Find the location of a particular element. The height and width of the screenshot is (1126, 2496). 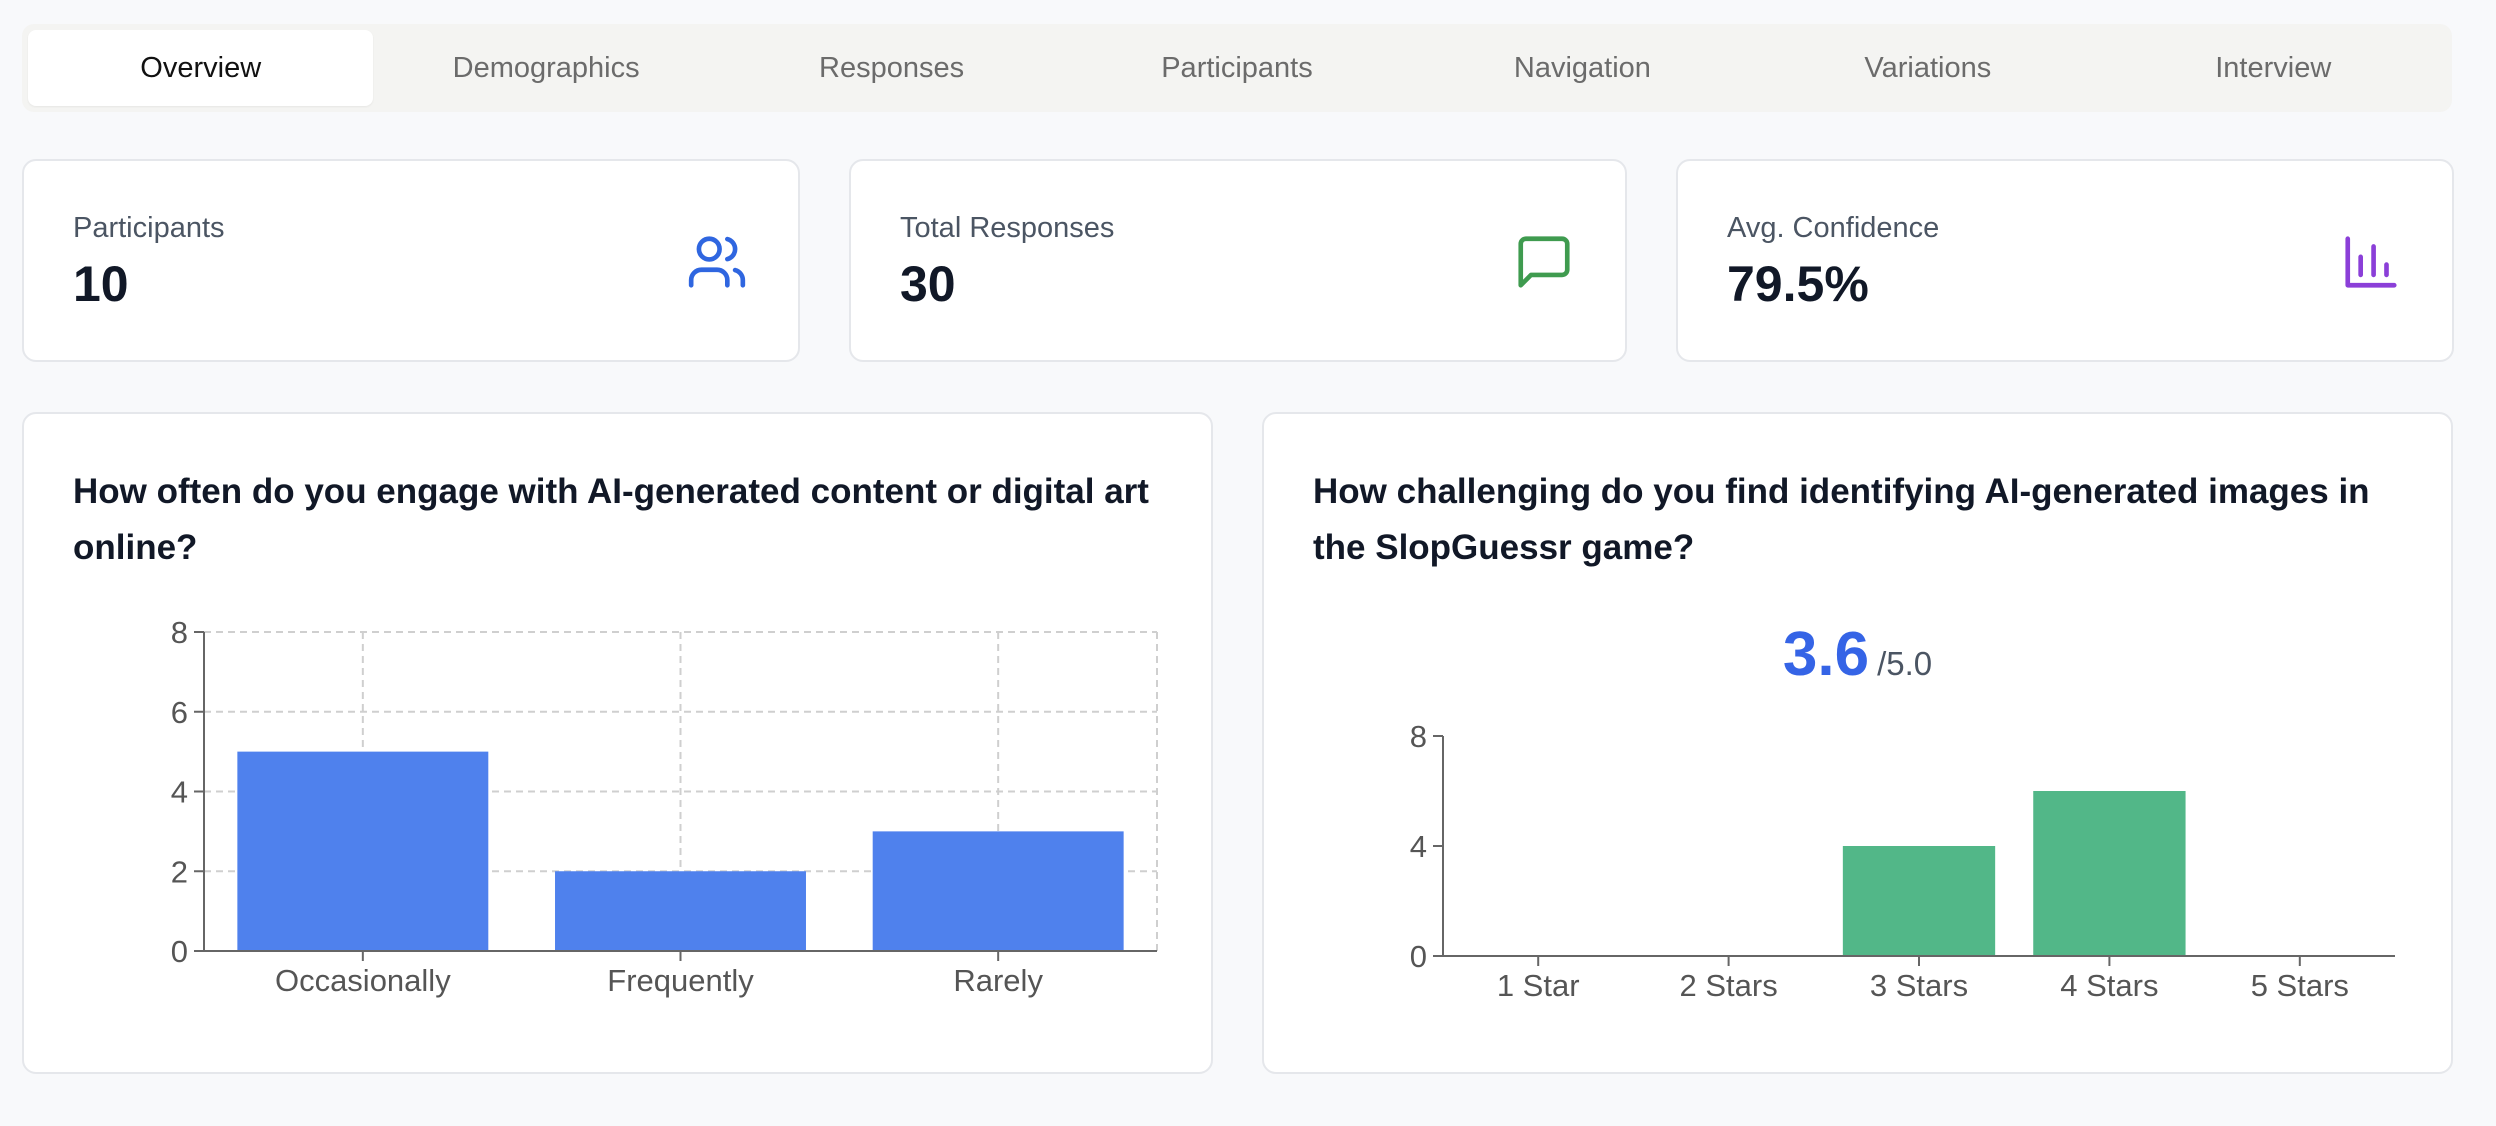

tab-responses: Responses is located at coordinates (891, 68).